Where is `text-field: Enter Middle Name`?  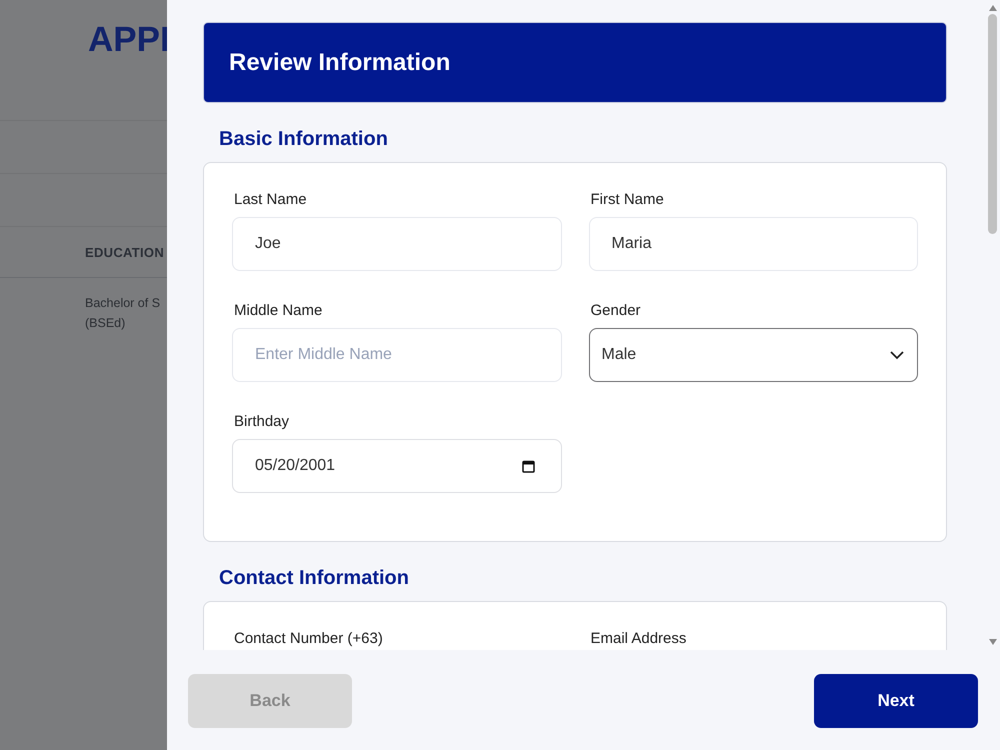 text-field: Enter Middle Name is located at coordinates (397, 355).